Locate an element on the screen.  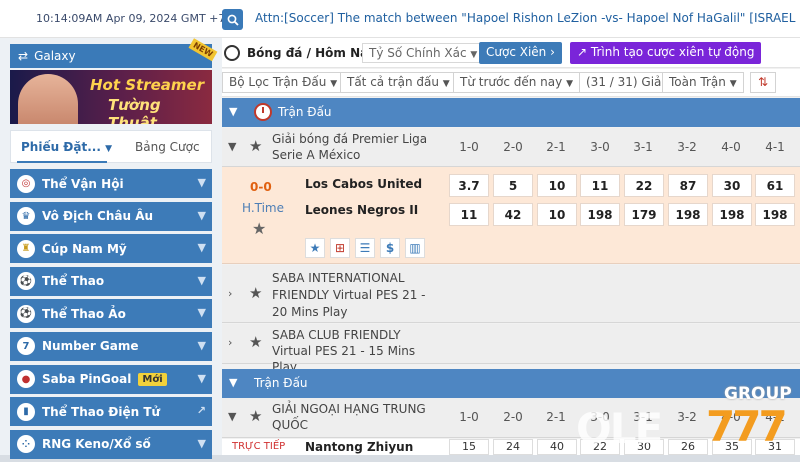
list-icon: ☰ is located at coordinates (365, 248).